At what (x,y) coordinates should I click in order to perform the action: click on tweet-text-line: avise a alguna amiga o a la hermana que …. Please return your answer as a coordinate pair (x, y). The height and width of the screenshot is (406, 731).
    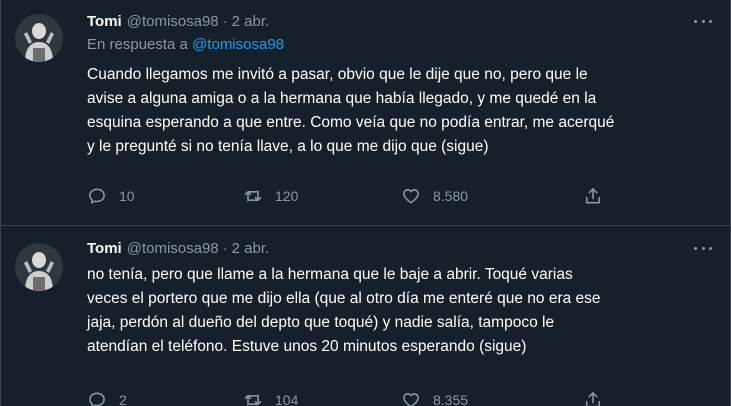
    Looking at the image, I should click on (342, 98).